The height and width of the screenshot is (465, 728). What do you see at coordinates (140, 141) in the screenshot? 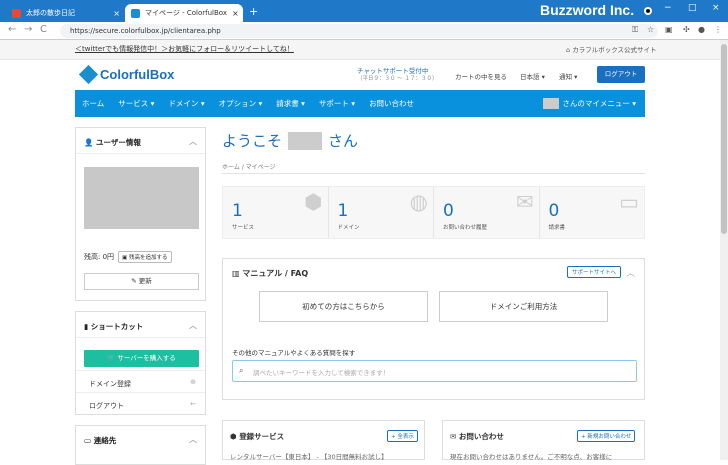
I see `user-info-header: 👤 ユーザー情報 ︿` at bounding box center [140, 141].